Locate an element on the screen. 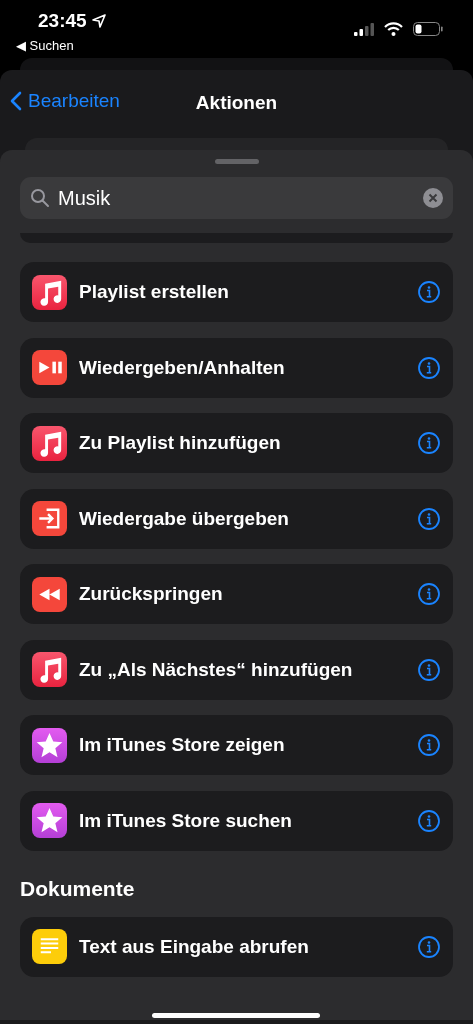  status-time: 23:45 is located at coordinates (62, 21).